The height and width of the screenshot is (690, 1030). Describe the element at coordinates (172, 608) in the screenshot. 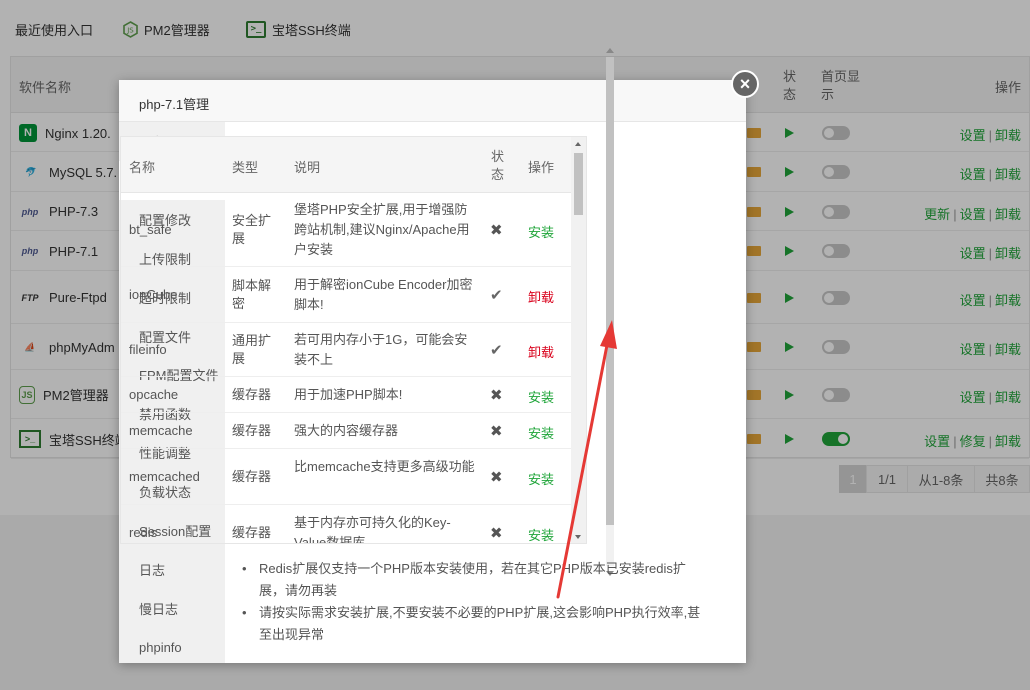

I see `modal-menu-item: 慢日志` at that location.